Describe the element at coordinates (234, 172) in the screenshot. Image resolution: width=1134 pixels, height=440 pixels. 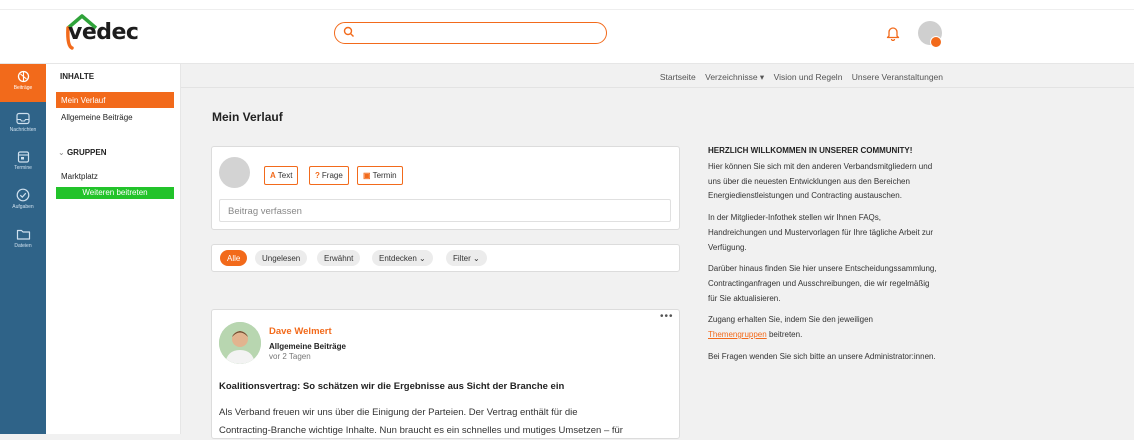
I see `composer-avatar` at that location.